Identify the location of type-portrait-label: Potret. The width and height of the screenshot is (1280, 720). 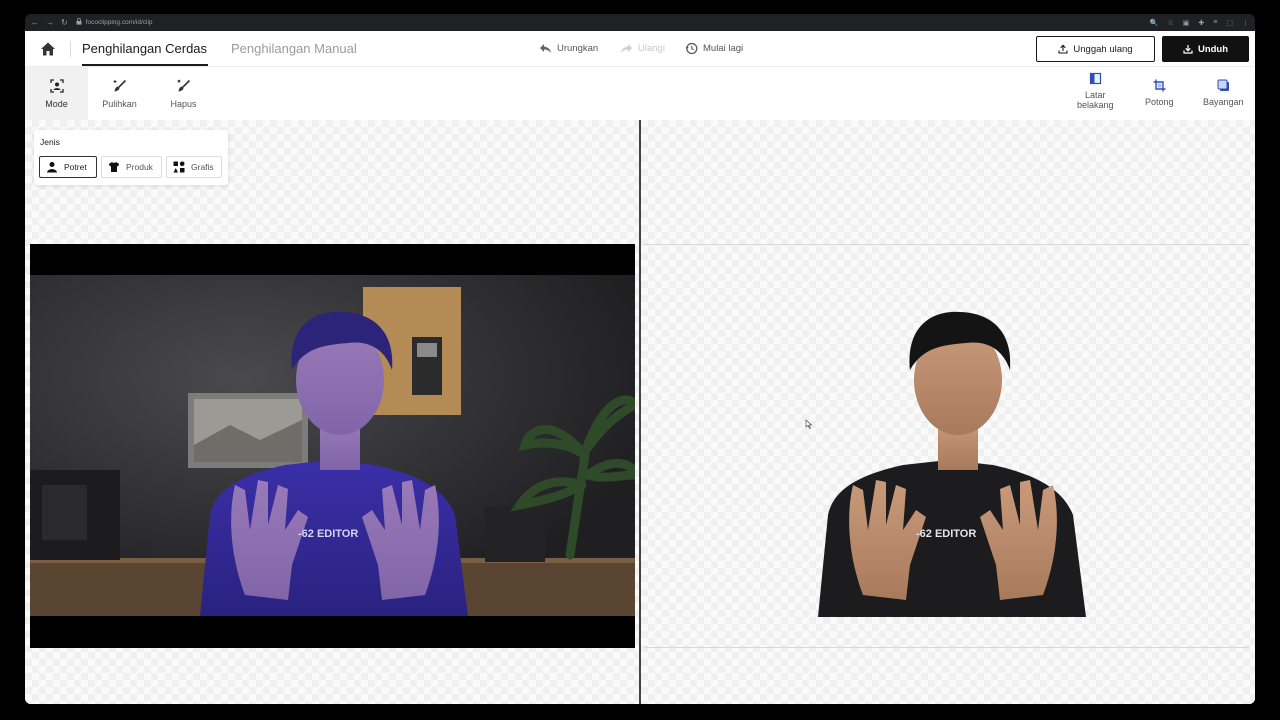
(75, 167).